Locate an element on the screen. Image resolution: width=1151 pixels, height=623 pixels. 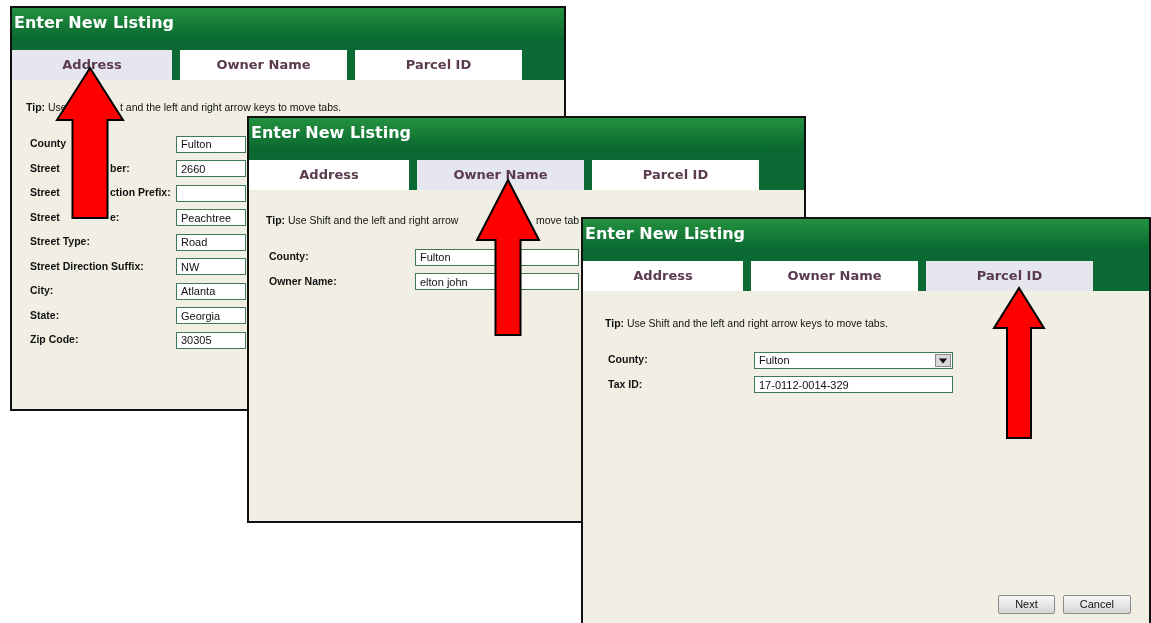
field-label: ction Prefix: is located at coordinates (140, 193).